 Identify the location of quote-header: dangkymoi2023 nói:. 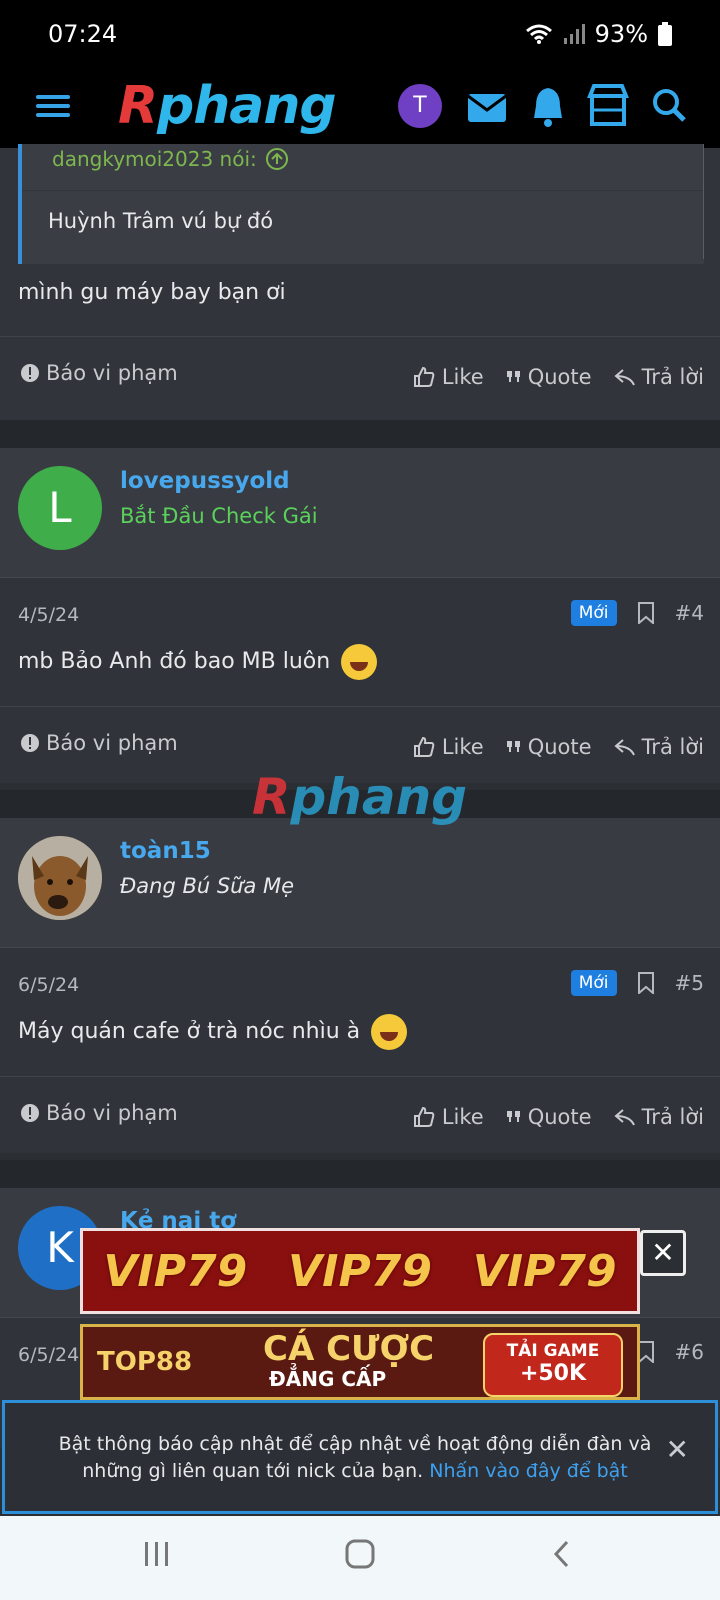
(170, 166).